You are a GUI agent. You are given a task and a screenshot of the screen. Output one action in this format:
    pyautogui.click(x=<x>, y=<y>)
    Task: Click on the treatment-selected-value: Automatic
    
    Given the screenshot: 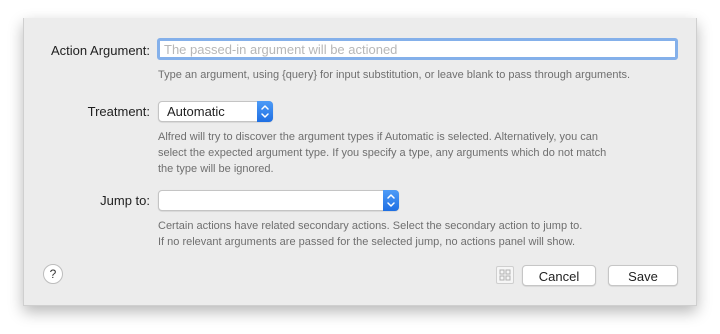 What is the action you would take?
    pyautogui.click(x=196, y=111)
    